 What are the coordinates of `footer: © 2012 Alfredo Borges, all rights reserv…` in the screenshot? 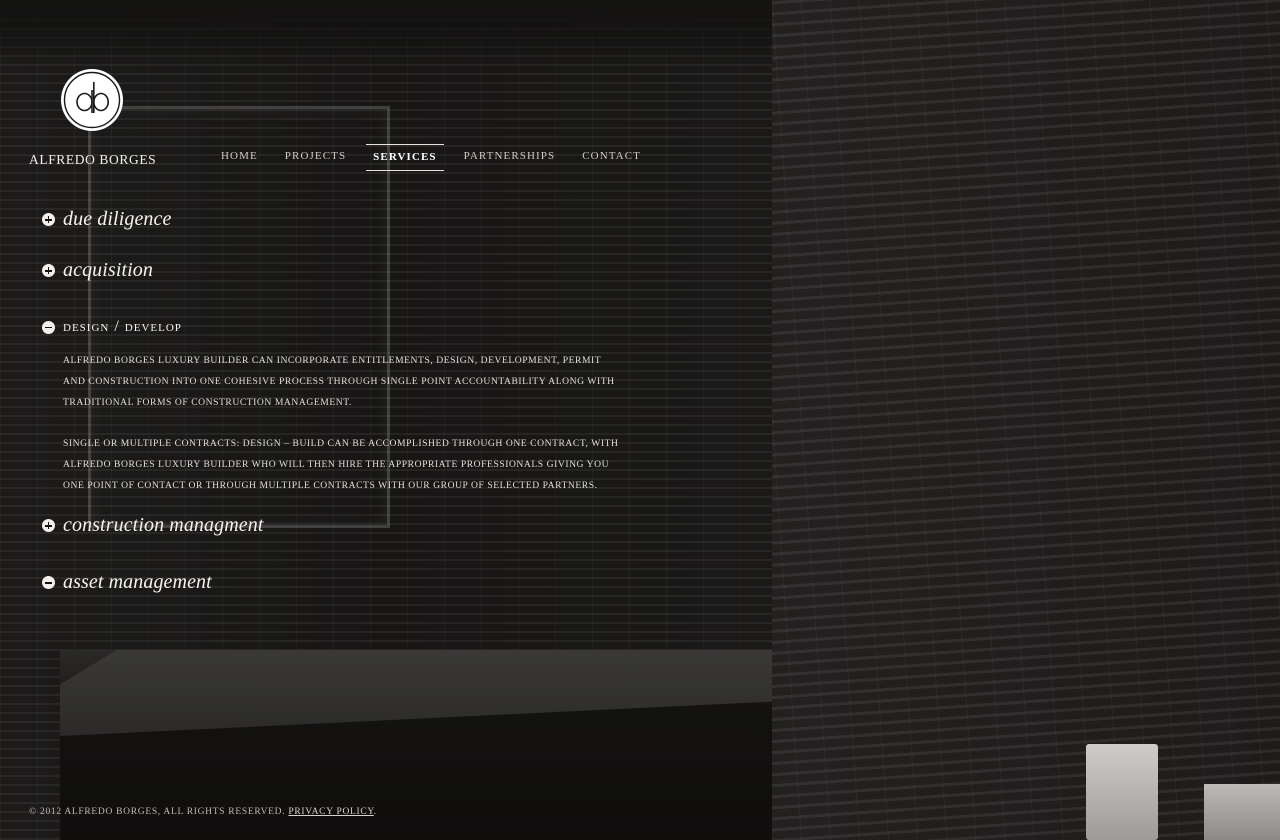 It's located at (203, 812).